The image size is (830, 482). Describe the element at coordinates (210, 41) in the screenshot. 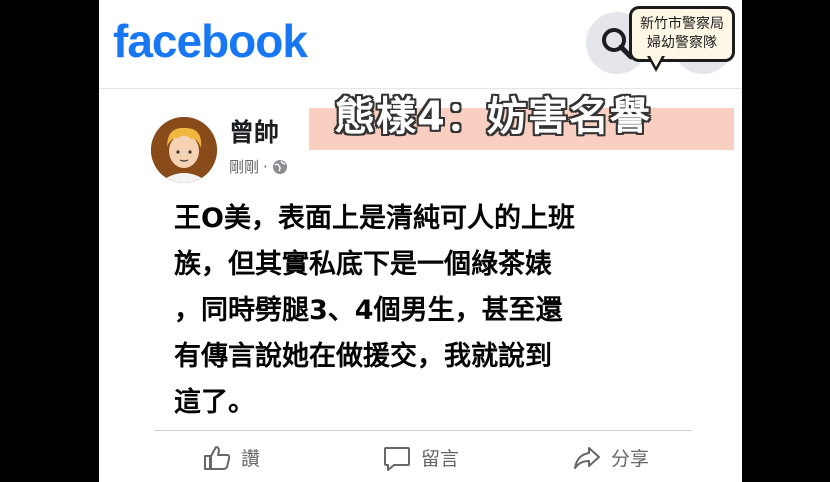

I see `facebook-logo: facebook` at that location.